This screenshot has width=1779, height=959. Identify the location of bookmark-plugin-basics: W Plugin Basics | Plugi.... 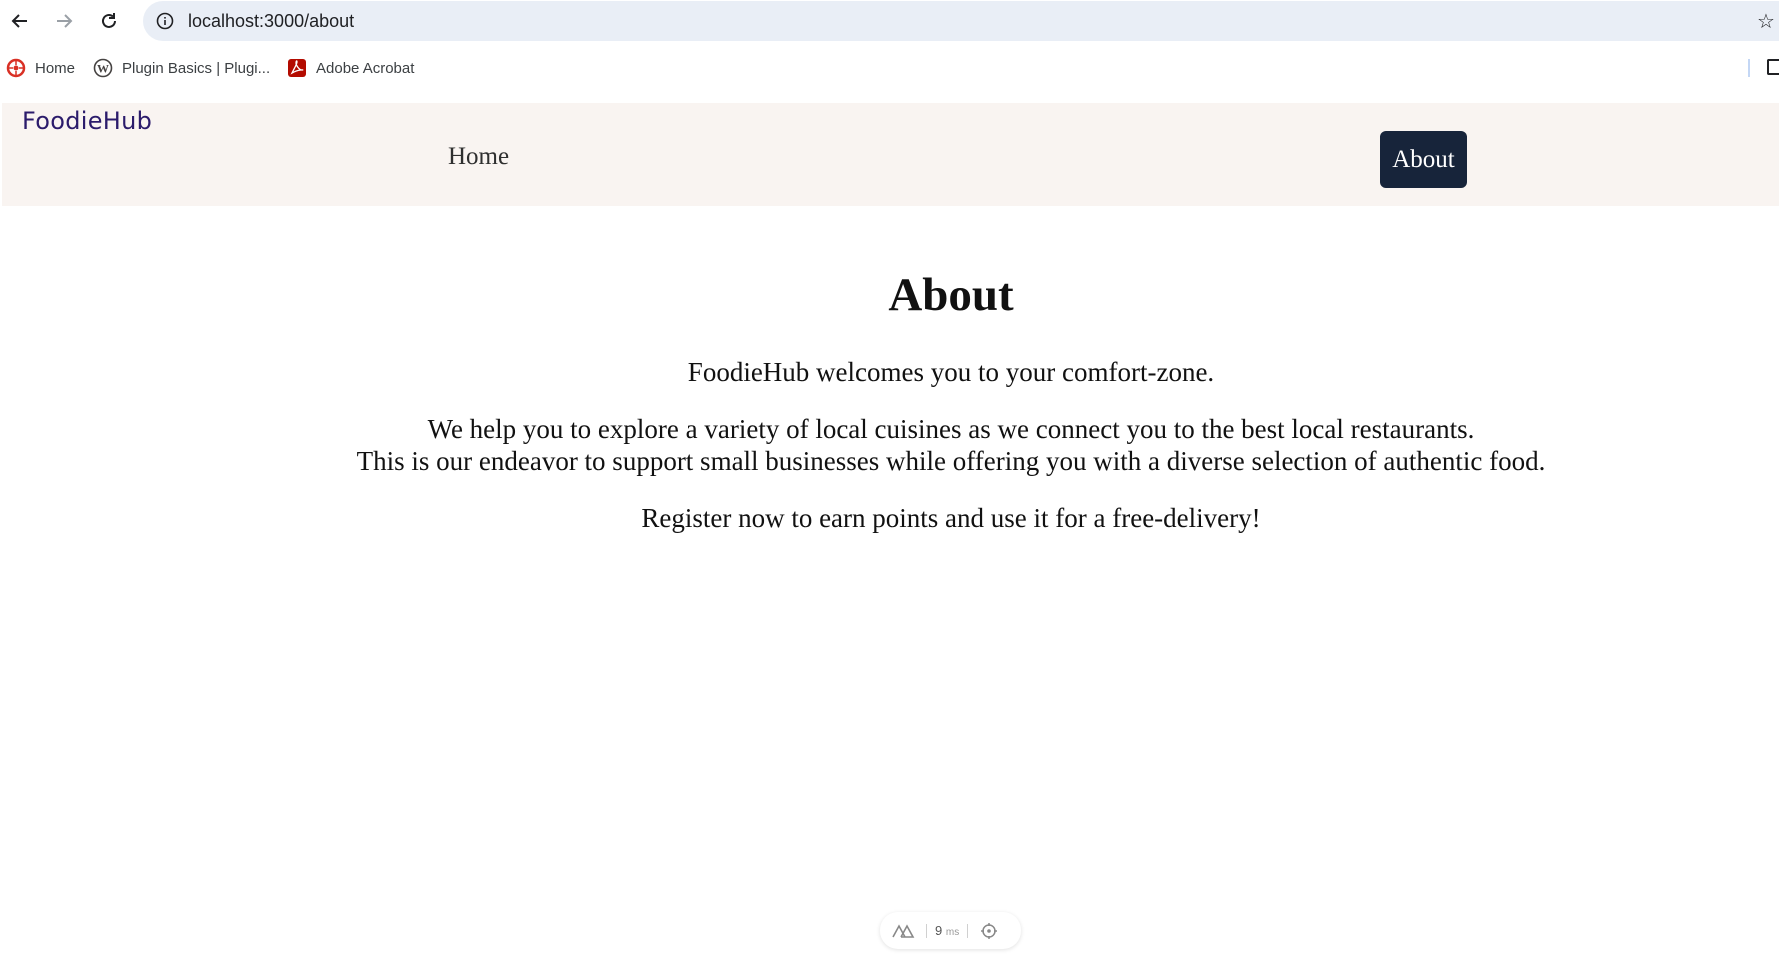
(181, 68).